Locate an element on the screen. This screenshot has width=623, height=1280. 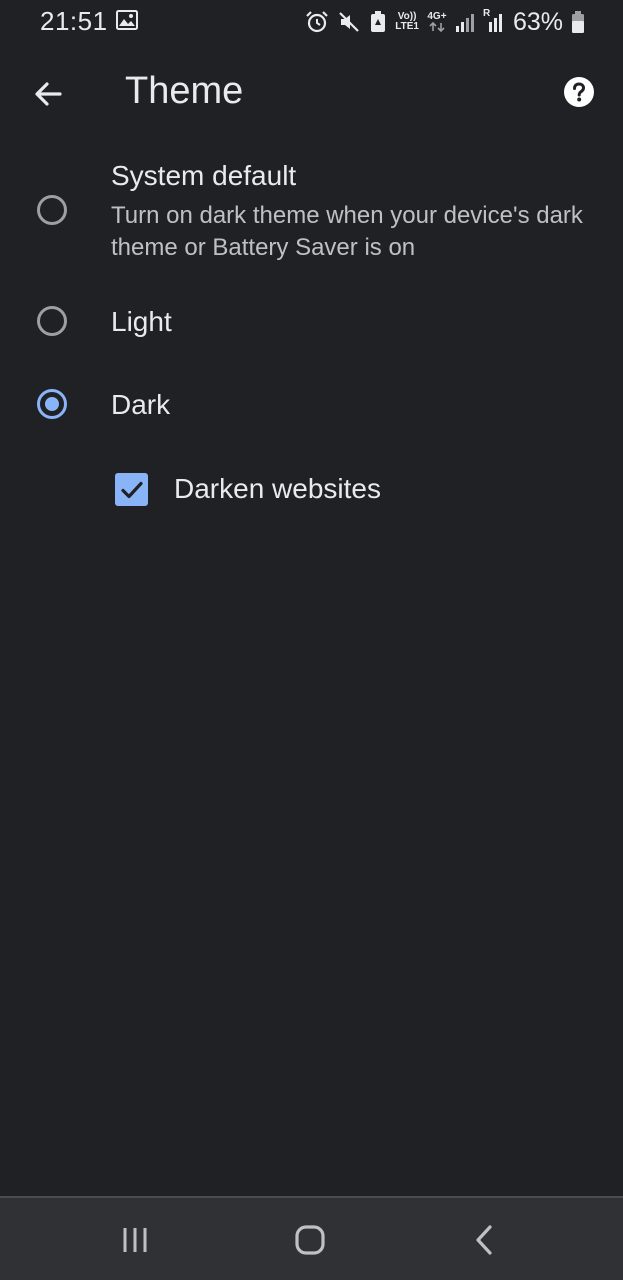
signal-icon is located at coordinates (465, 22).